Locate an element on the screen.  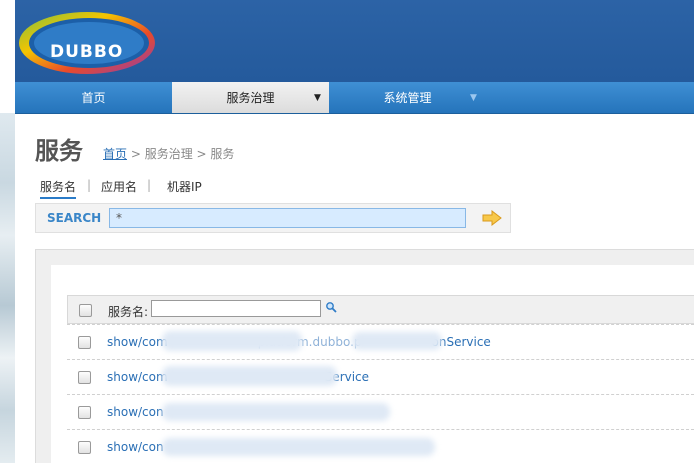
service-filter-input is located at coordinates (236, 308).